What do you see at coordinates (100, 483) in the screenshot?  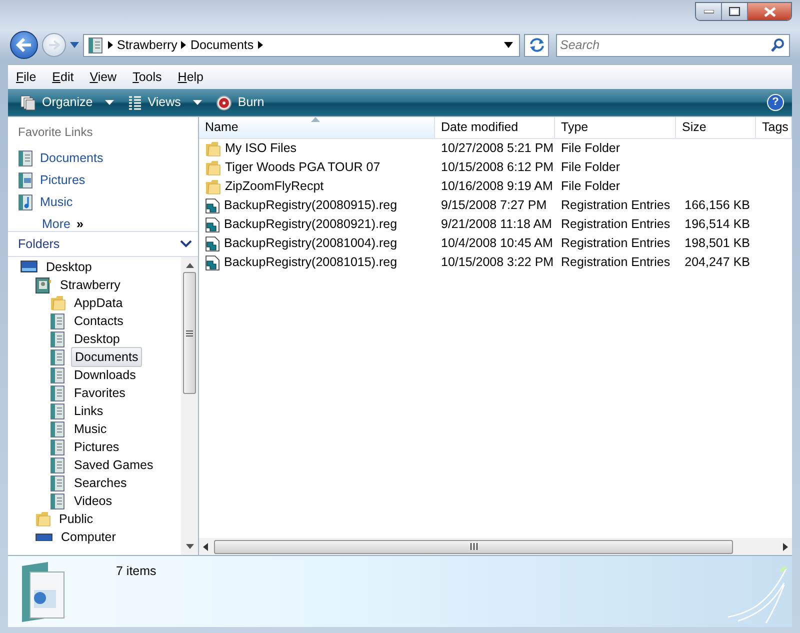 I see `tree-item: Searches` at bounding box center [100, 483].